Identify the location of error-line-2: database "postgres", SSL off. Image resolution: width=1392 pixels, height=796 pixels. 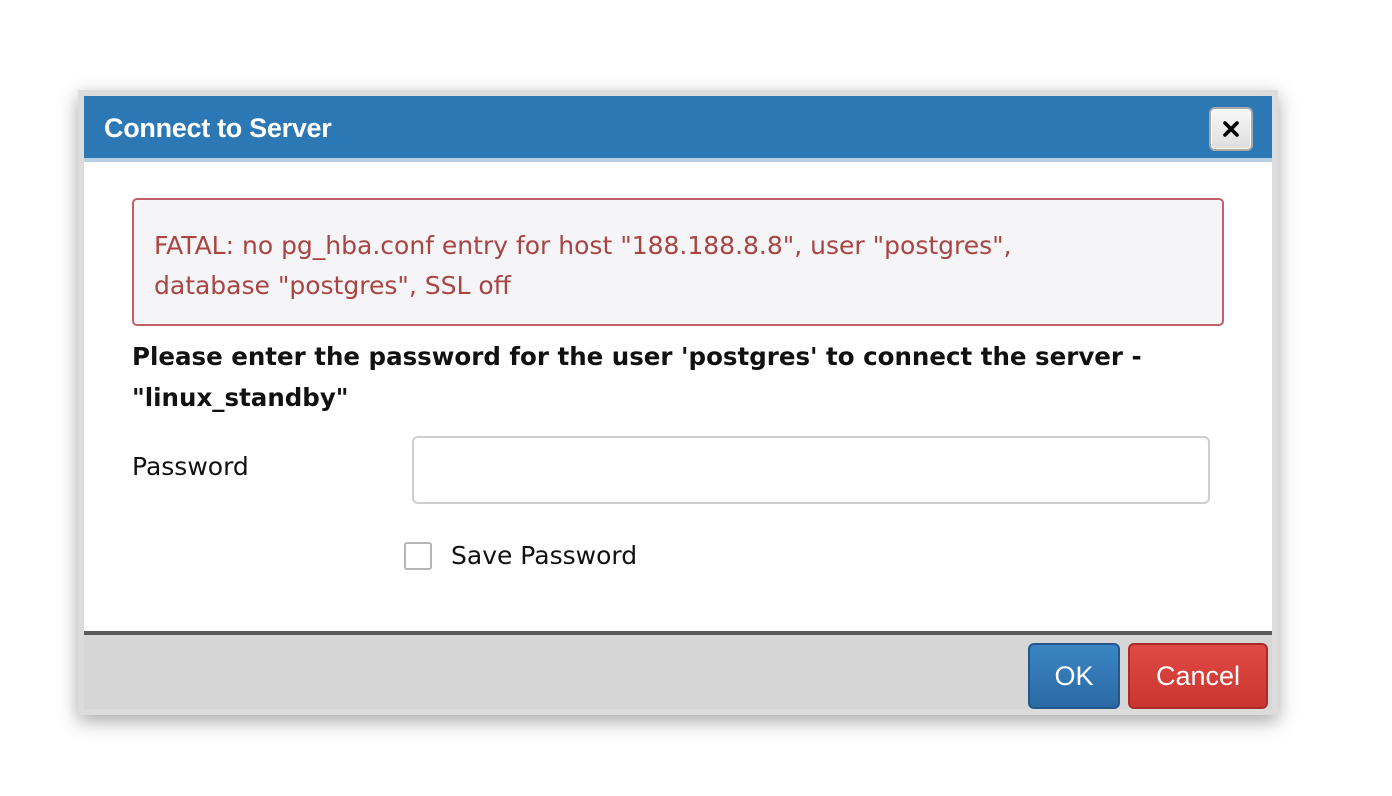
(332, 285).